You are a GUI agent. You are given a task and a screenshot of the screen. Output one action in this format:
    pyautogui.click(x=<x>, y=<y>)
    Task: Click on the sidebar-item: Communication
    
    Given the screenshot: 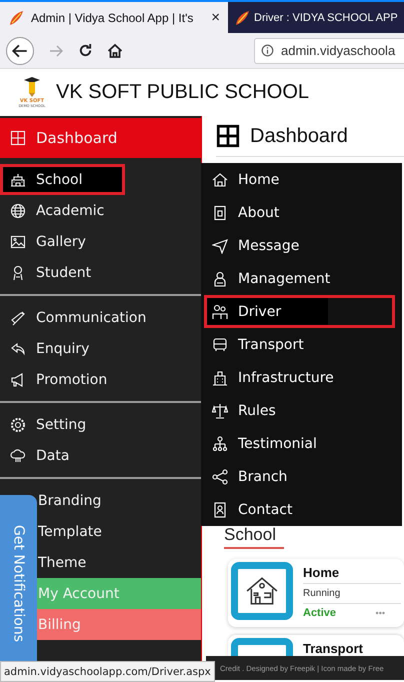 What is the action you would take?
    pyautogui.click(x=100, y=317)
    